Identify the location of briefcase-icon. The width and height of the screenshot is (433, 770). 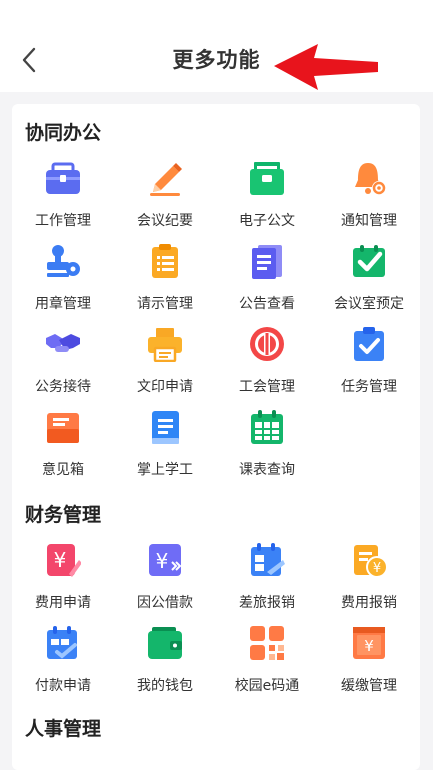
(63, 178).